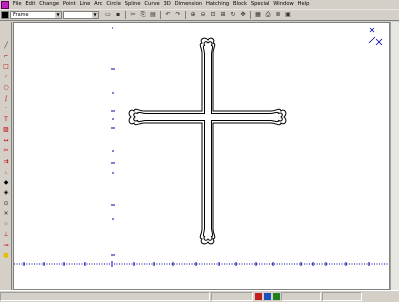 The width and height of the screenshot is (399, 302). I want to click on toolbar-buttons: ▭ ▪ ✂ ⎘ ▤ ↶ ↷ ⊕ ⊖ ⊡ ⊞ ↻ ✥ ▦ ⎙ ≣ ▣, so click(198, 15).